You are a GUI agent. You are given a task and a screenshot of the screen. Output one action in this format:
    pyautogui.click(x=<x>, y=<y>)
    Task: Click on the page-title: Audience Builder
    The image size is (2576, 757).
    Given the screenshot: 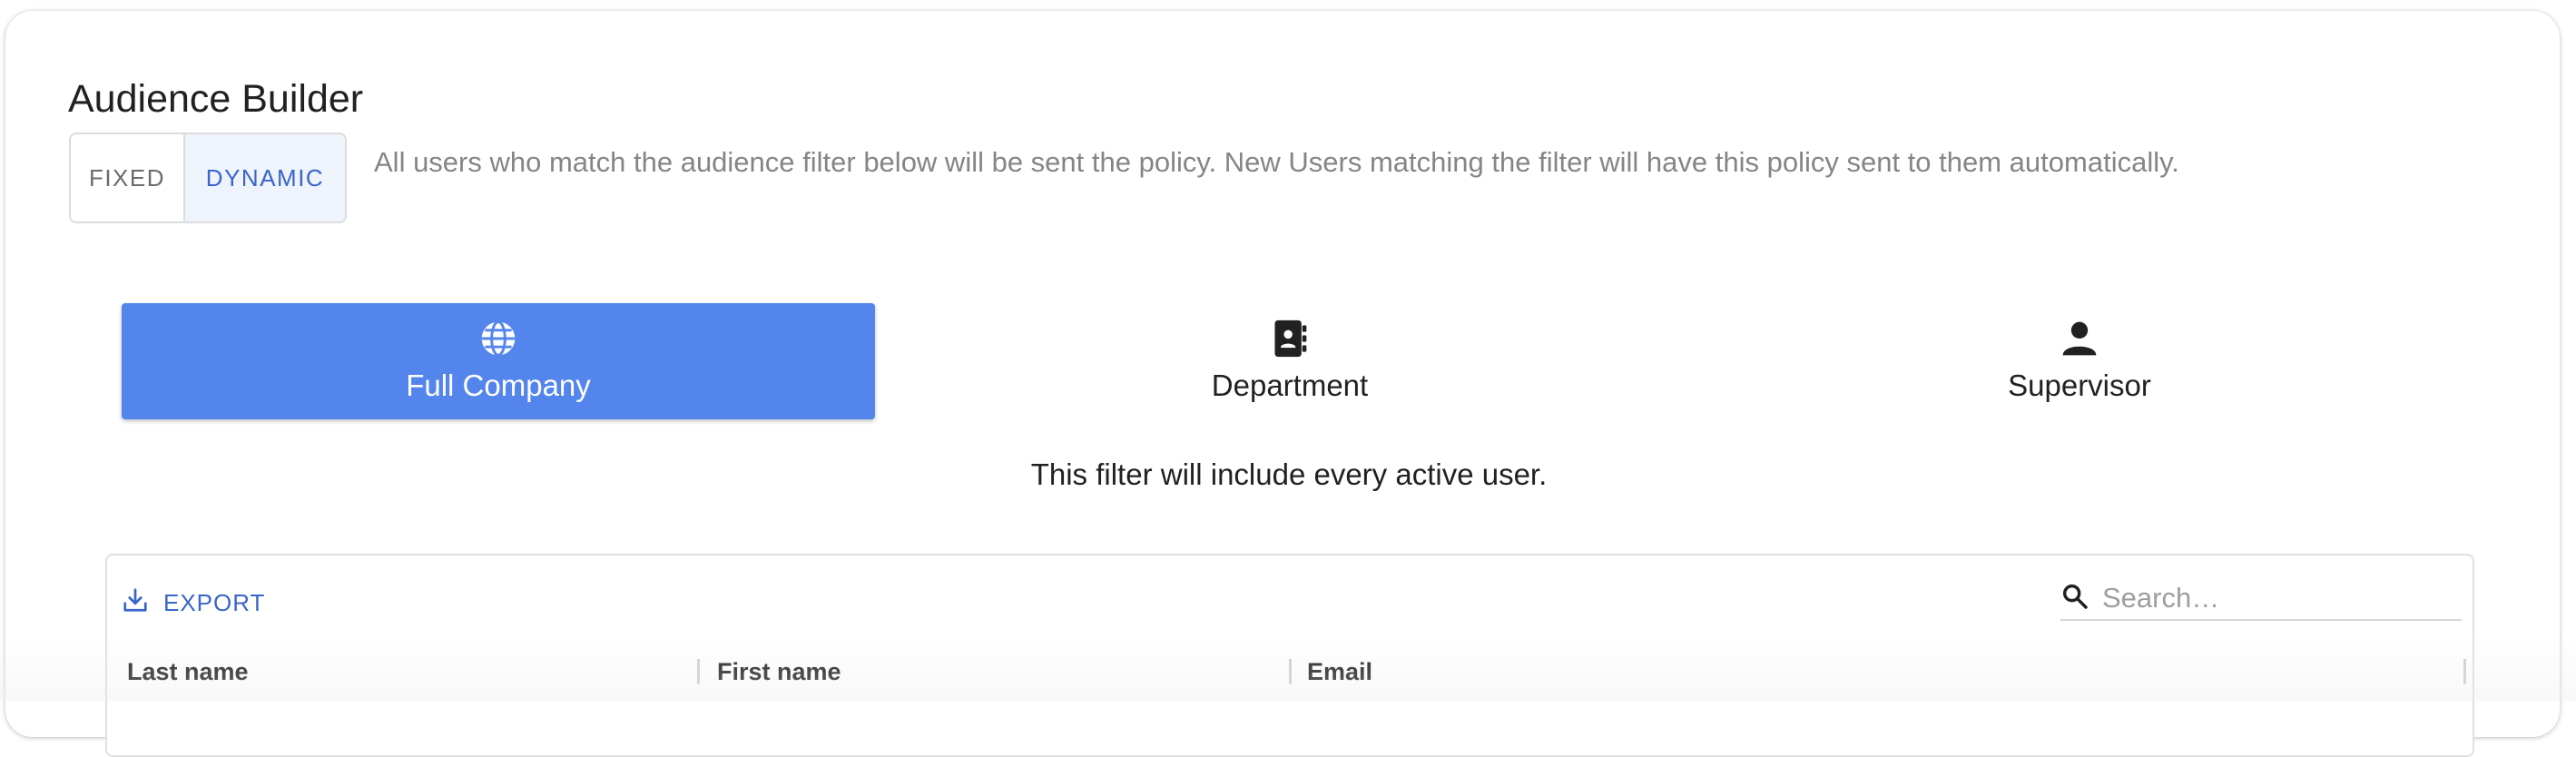 What is the action you would take?
    pyautogui.click(x=216, y=99)
    